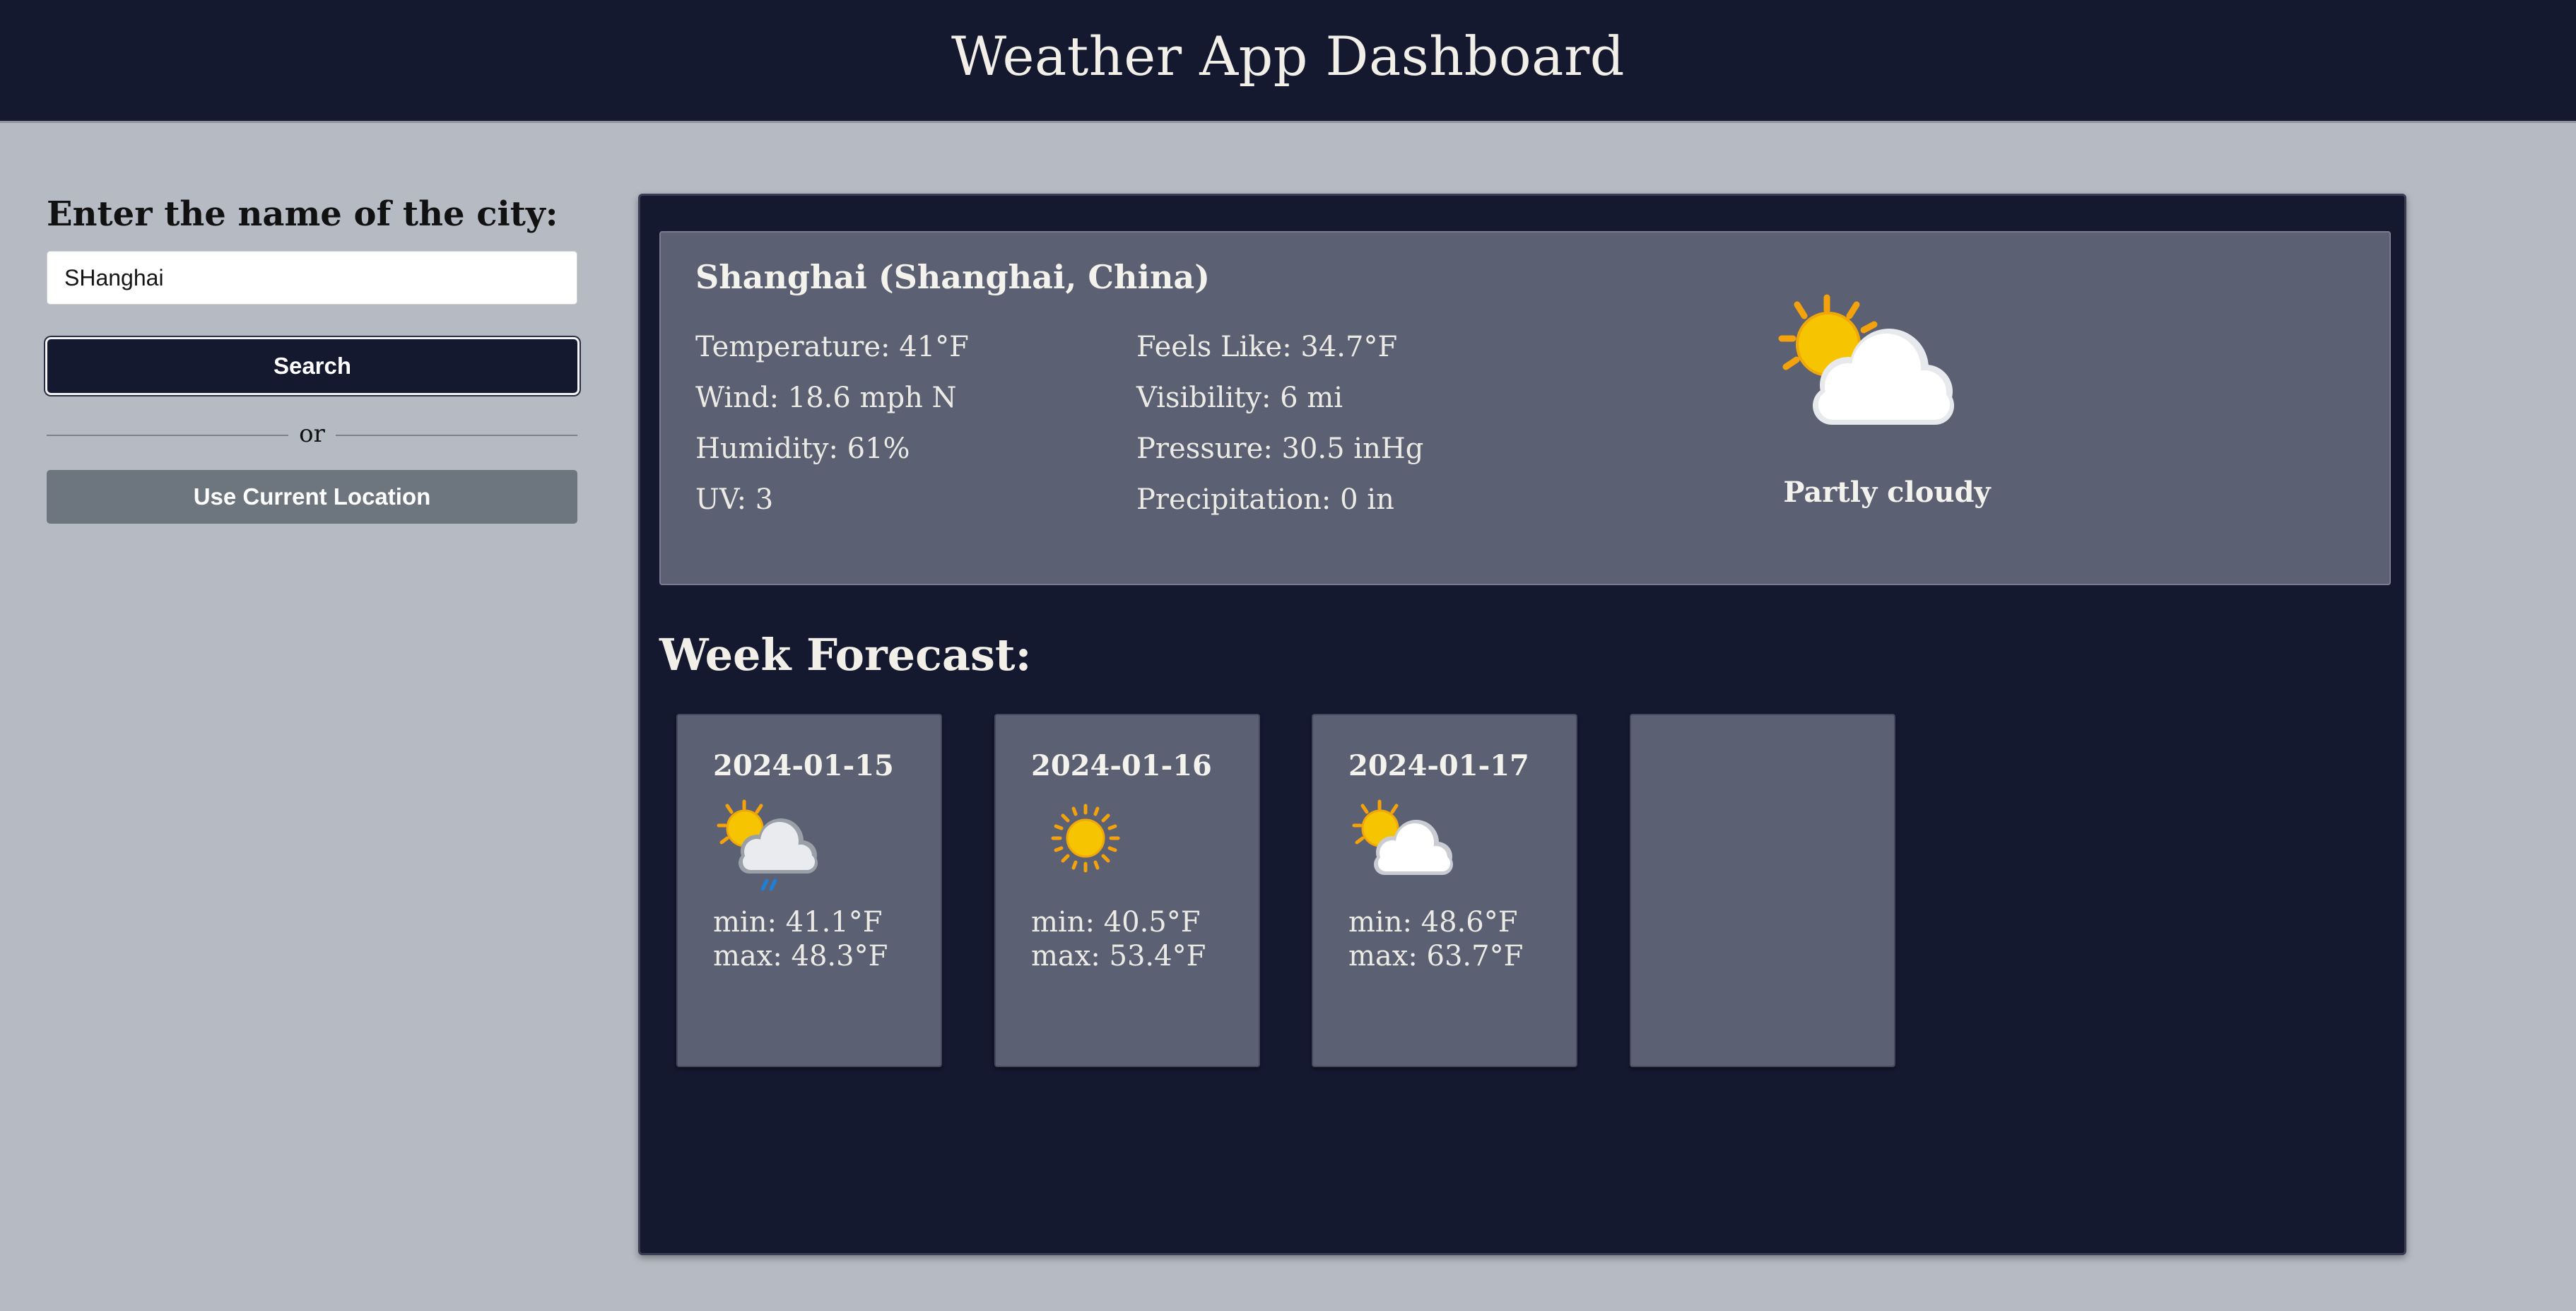 This screenshot has height=1311, width=2576. Describe the element at coordinates (1121, 765) in the screenshot. I see `forecast-date: 2024-01-16` at that location.